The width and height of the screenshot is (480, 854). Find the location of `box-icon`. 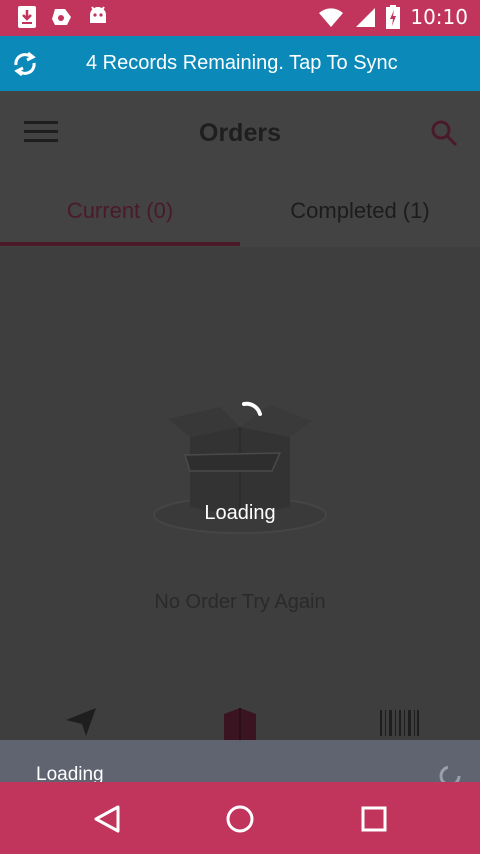

box-icon is located at coordinates (240, 723).